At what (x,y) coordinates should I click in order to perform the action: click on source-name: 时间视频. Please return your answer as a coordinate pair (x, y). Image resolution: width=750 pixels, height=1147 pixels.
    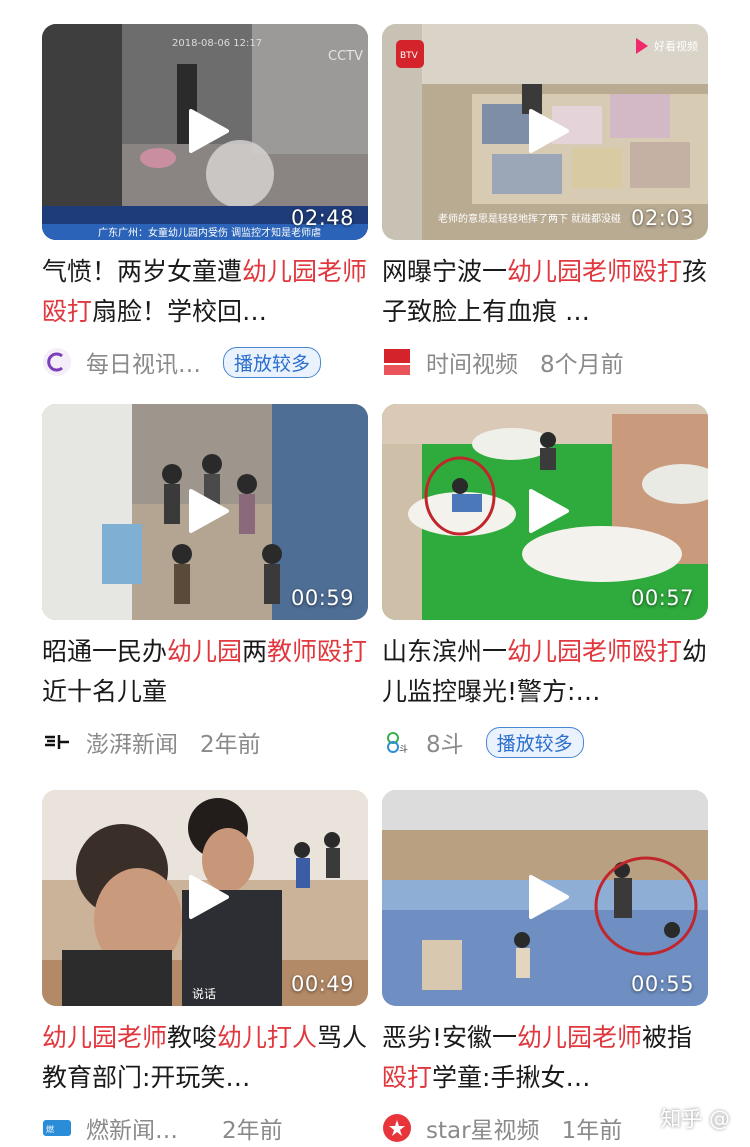
    Looking at the image, I should click on (472, 362).